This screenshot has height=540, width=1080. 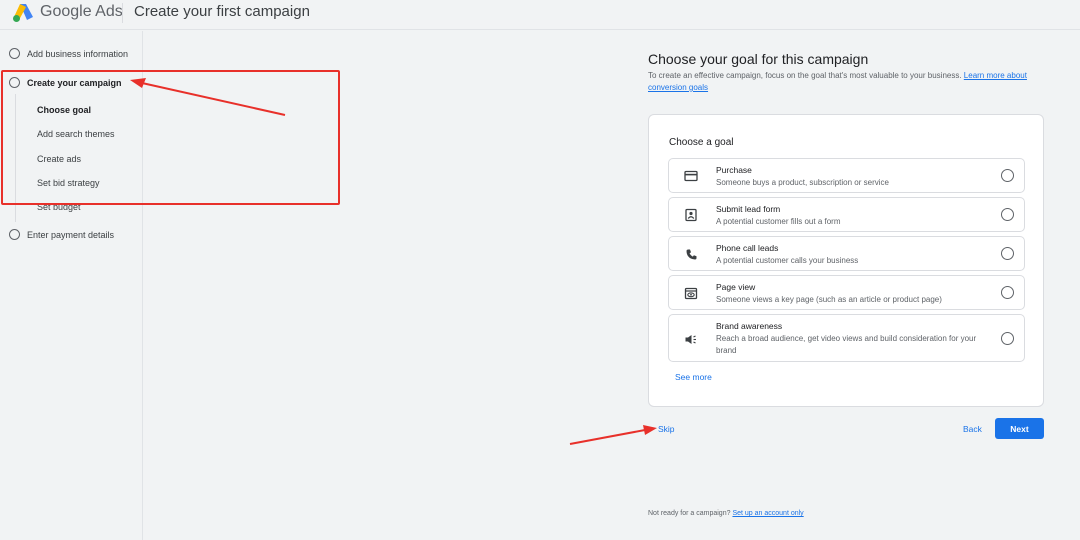 What do you see at coordinates (736, 287) in the screenshot?
I see `option-title: Page view` at bounding box center [736, 287].